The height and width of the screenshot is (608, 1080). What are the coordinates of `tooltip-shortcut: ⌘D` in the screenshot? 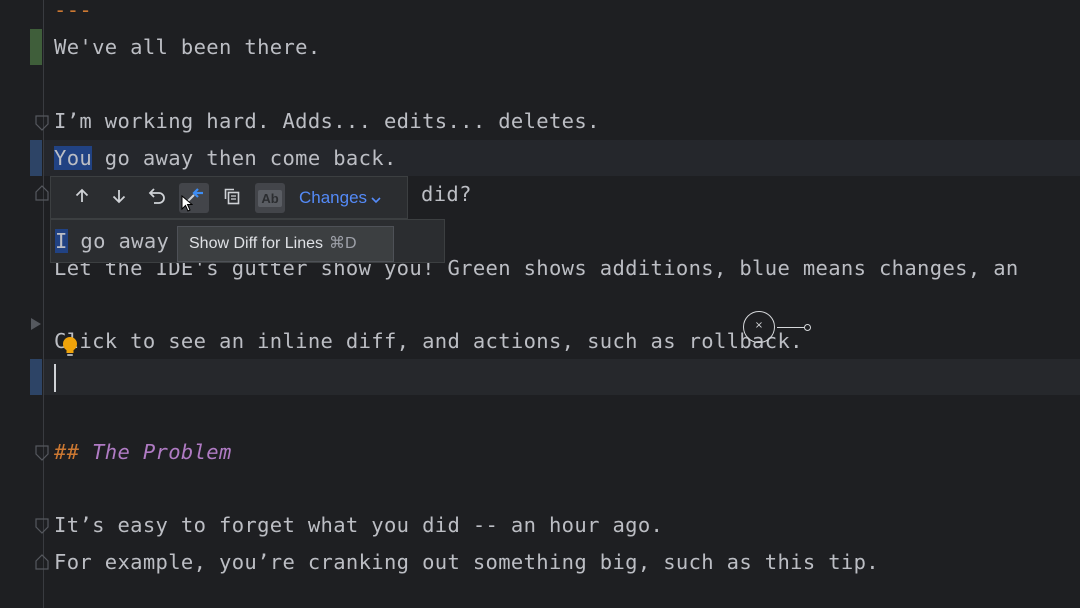 It's located at (343, 243).